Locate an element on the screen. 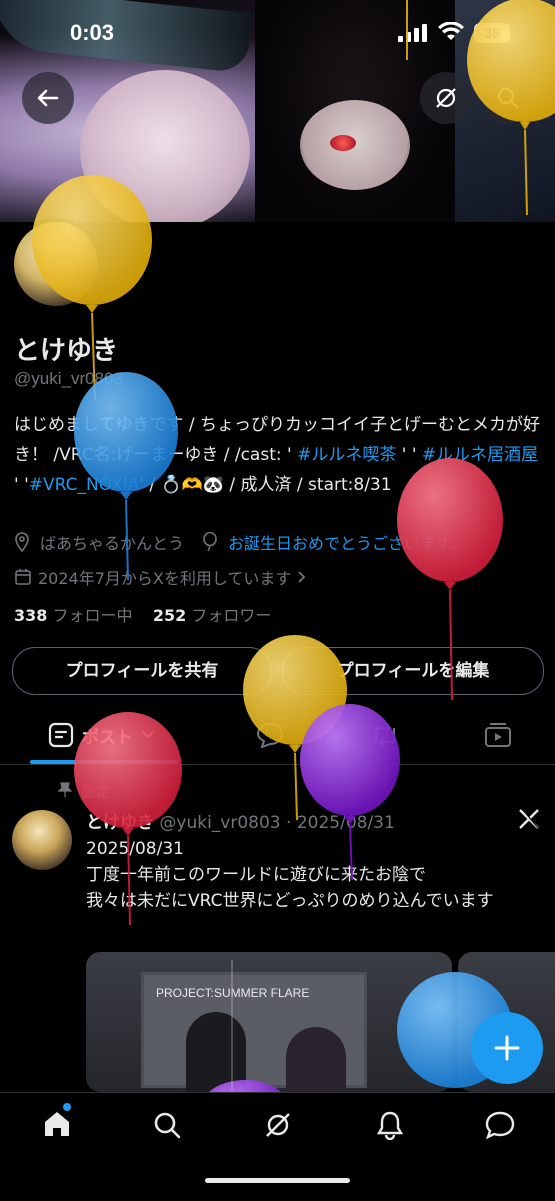 The image size is (555, 1201). post-author: とけゆき is located at coordinates (120, 823).